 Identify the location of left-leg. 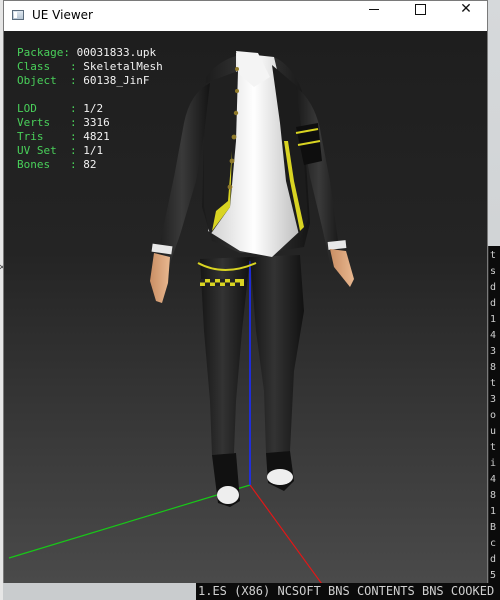
(225, 356).